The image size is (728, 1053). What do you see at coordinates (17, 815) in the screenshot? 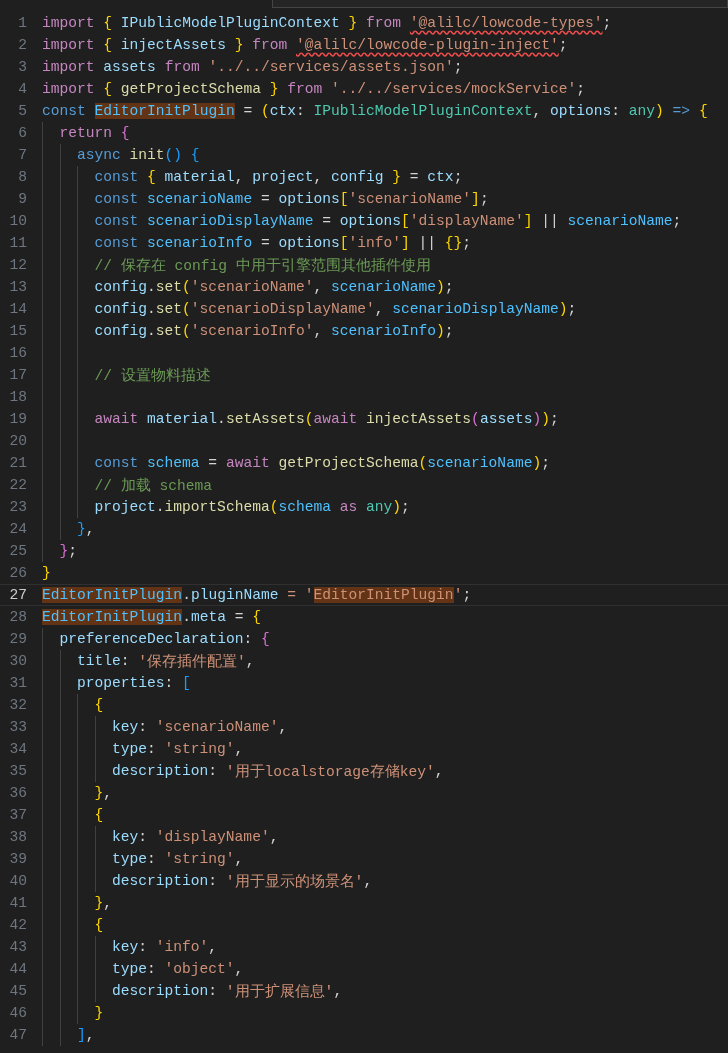
I see `line-number: 37` at bounding box center [17, 815].